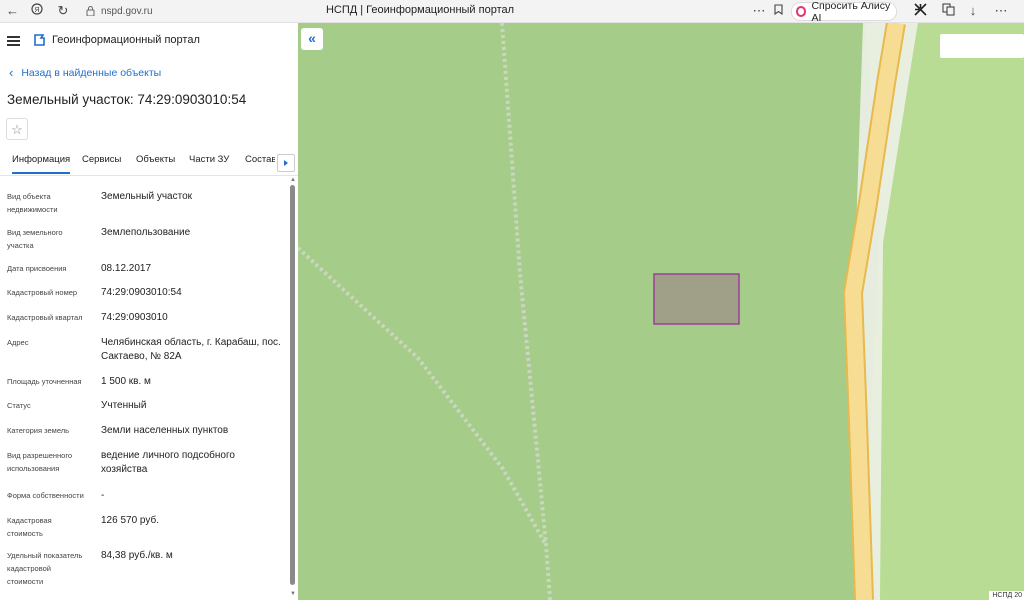 This screenshot has width=1024, height=600. Describe the element at coordinates (40, 462) in the screenshot. I see `property-label: Вид разрешенного использования` at that location.